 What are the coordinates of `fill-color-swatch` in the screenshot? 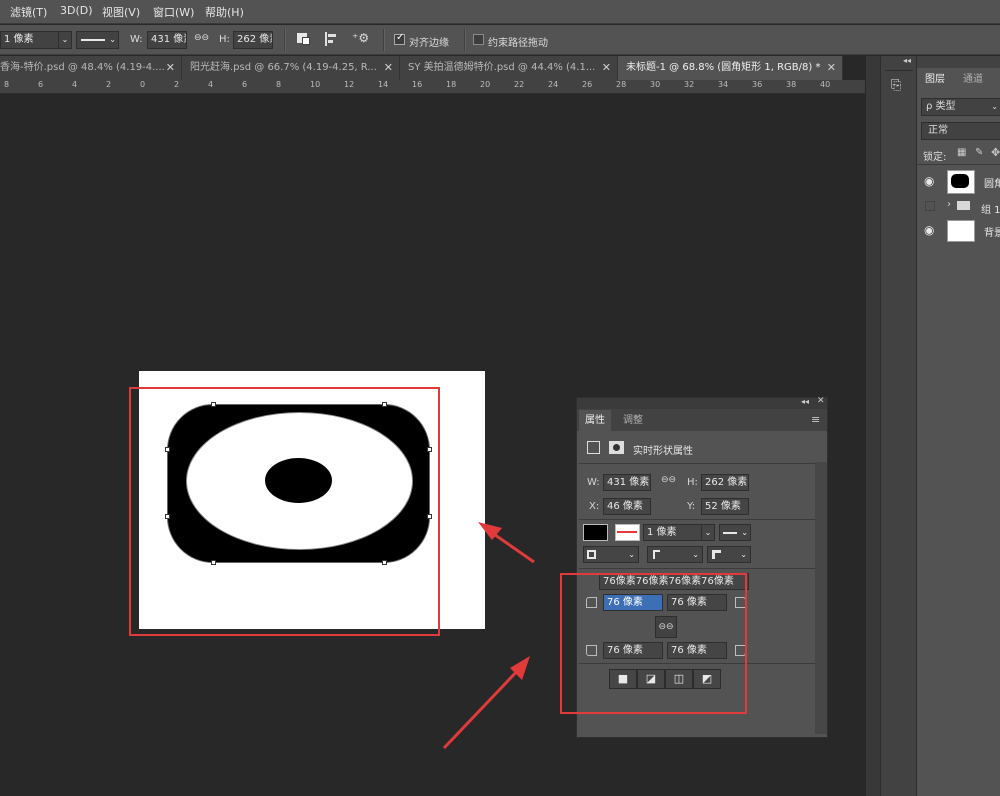 It's located at (595, 532).